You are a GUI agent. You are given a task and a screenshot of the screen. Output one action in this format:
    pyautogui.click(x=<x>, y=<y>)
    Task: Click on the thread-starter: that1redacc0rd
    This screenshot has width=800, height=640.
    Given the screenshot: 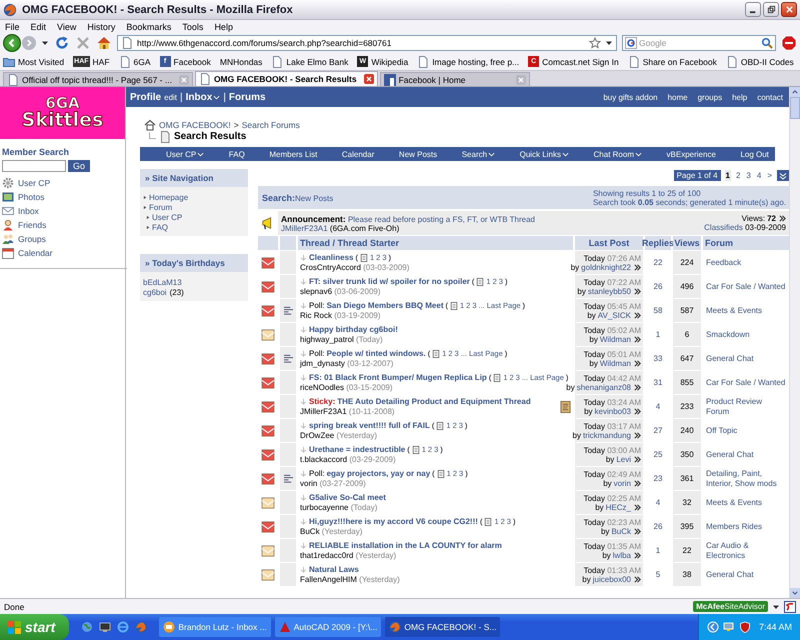 What is the action you would take?
    pyautogui.click(x=327, y=555)
    